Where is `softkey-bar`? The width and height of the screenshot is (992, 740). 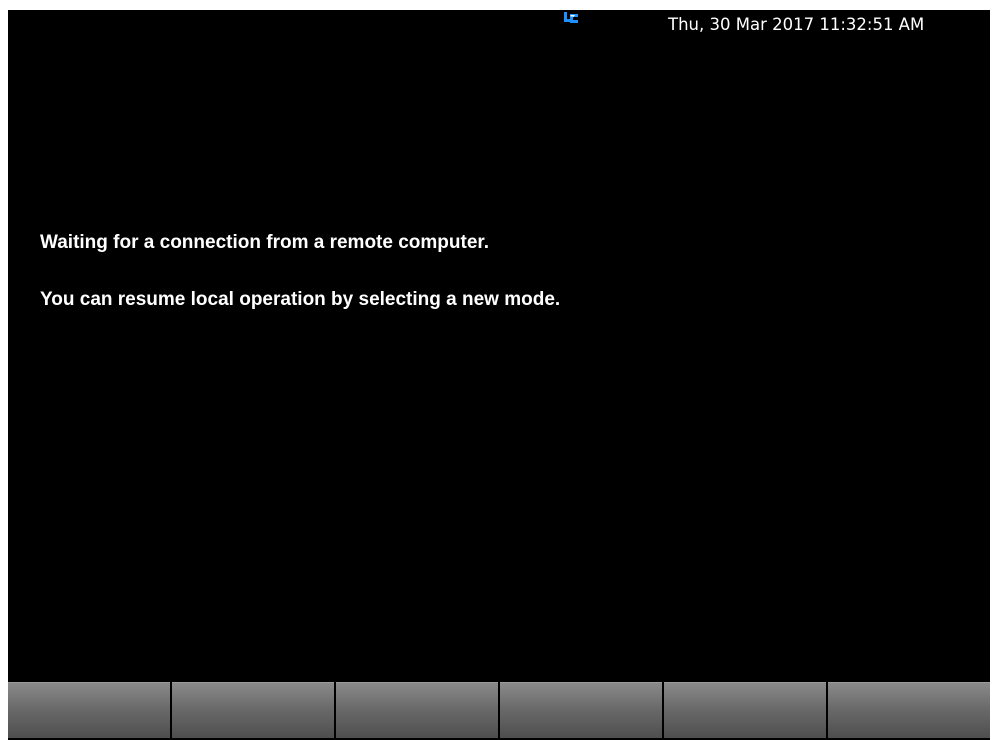 softkey-bar is located at coordinates (499, 711).